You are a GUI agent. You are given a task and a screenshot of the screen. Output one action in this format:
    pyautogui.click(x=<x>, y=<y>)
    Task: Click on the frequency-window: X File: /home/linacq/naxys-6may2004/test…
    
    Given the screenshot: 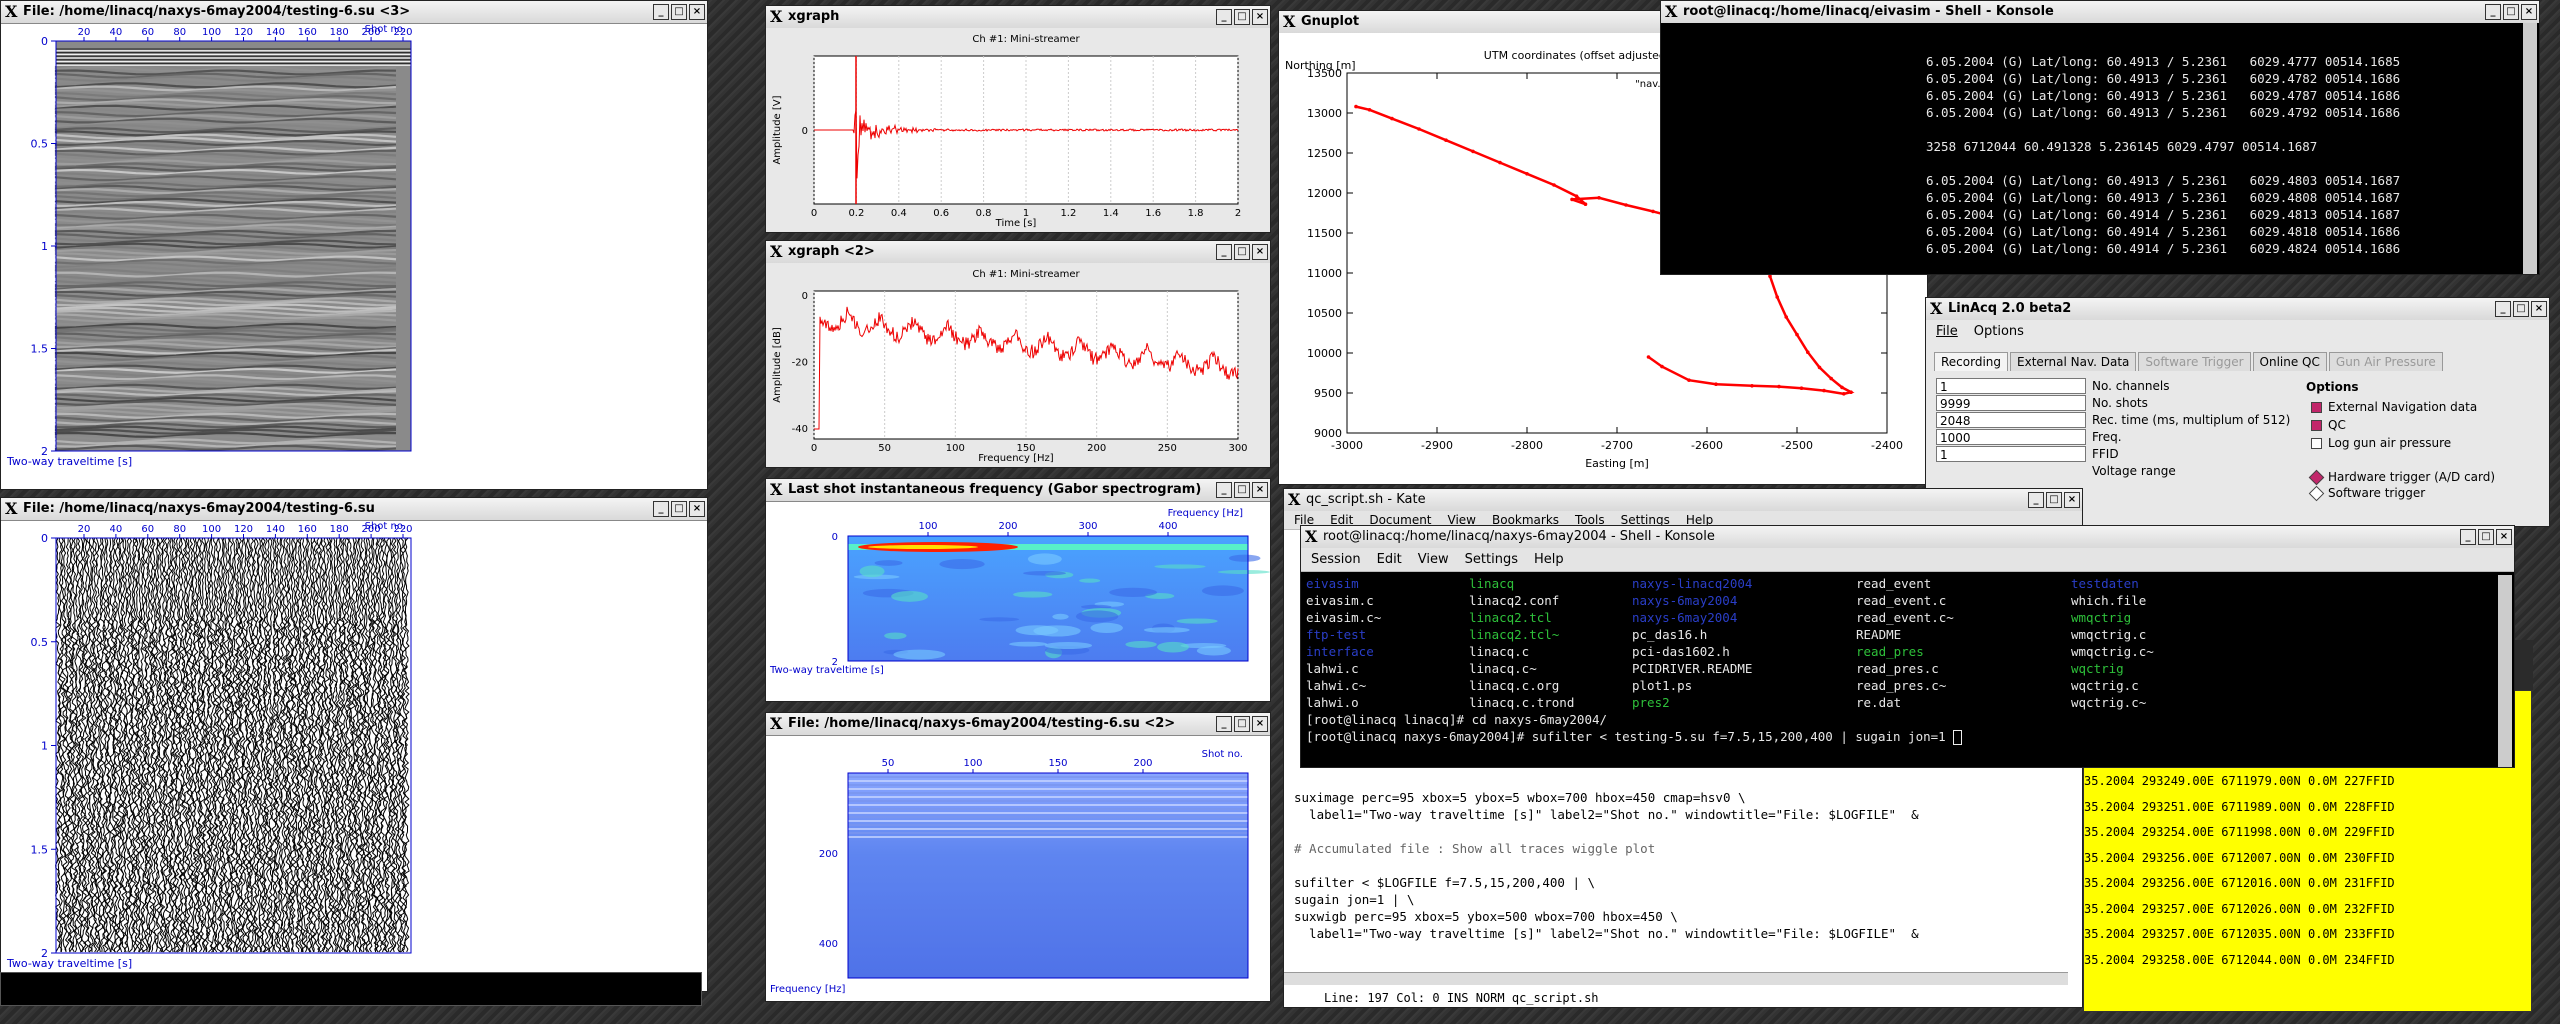 What is the action you would take?
    pyautogui.click(x=1018, y=857)
    